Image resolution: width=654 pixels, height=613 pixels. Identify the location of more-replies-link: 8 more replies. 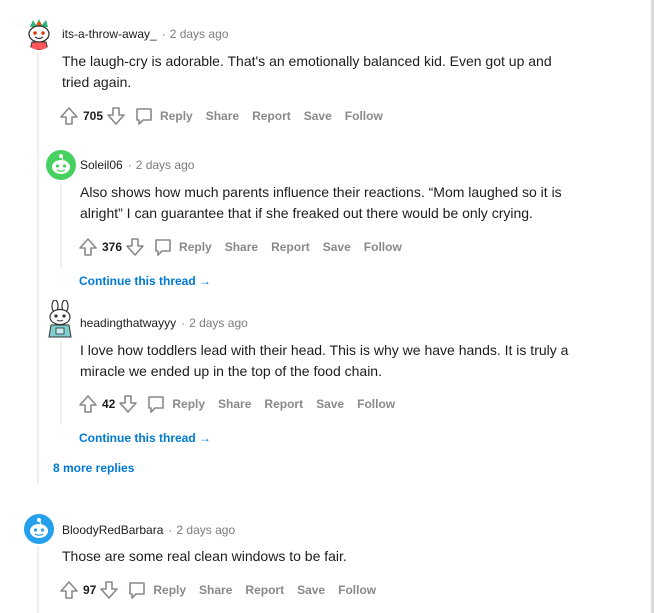
(93, 468).